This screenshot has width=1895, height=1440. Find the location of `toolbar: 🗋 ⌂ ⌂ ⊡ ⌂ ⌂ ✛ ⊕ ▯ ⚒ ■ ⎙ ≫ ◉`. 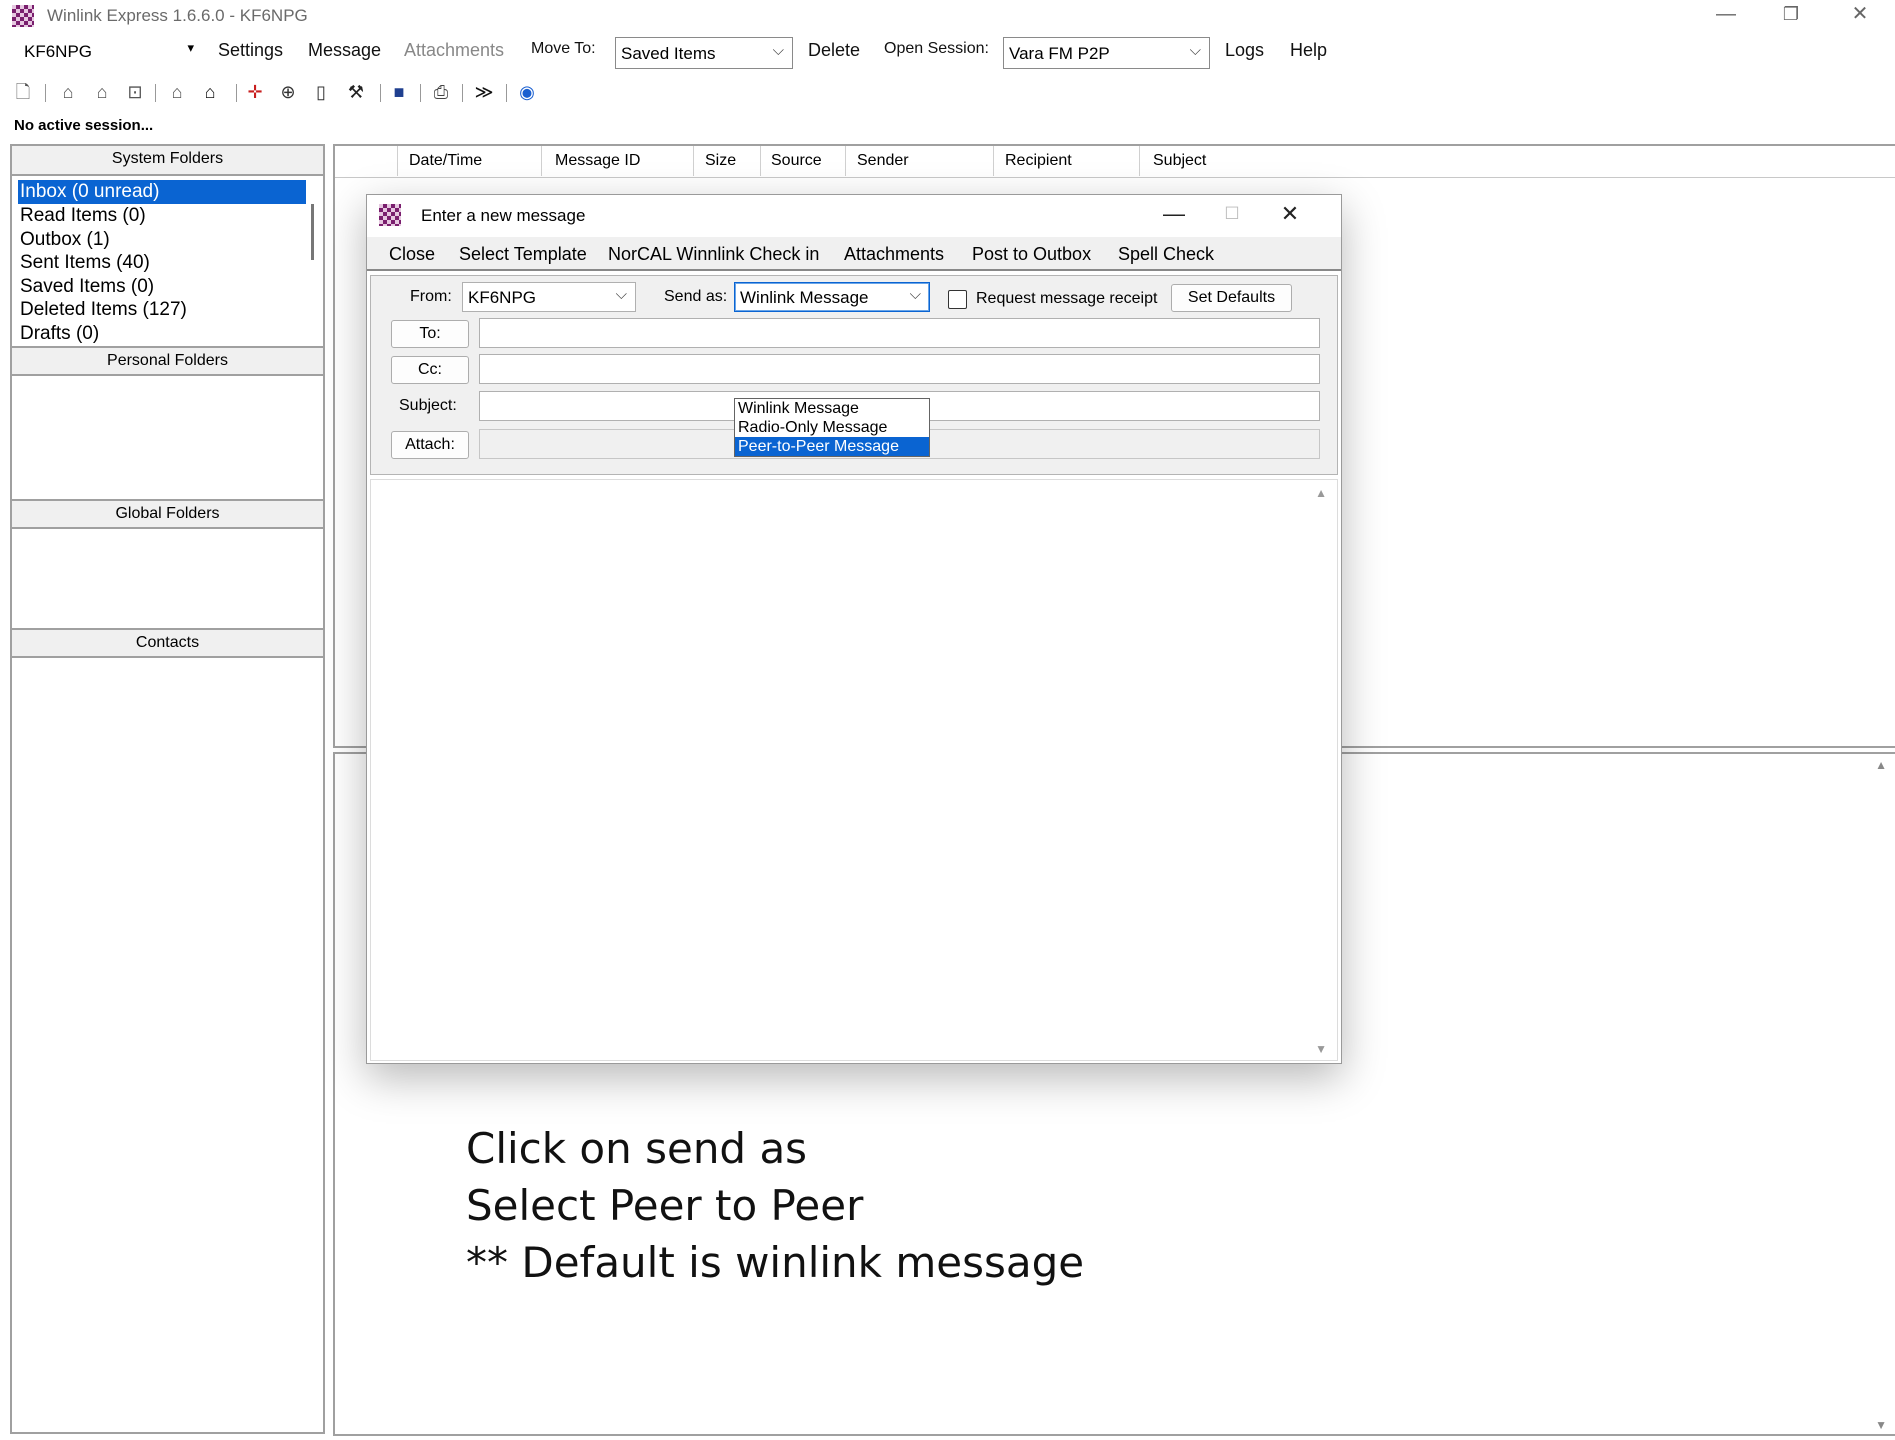

toolbar: 🗋 ⌂ ⌂ ⊡ ⌂ ⌂ ✛ ⊕ ▯ ⚒ ■ ⎙ ≫ ◉ is located at coordinates (947, 91).